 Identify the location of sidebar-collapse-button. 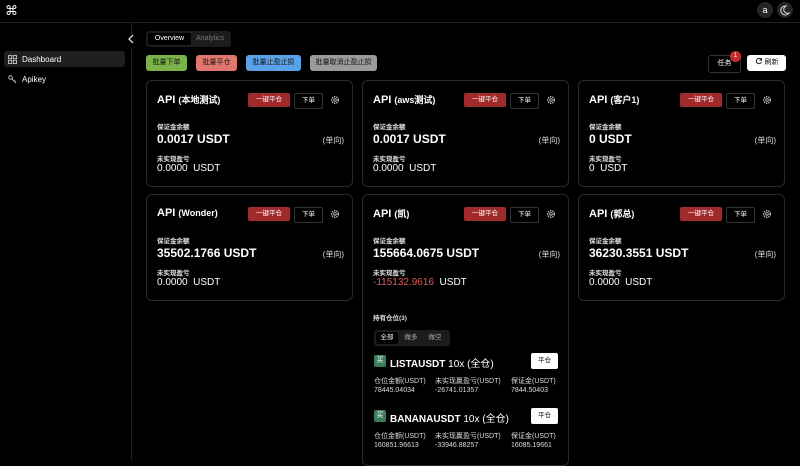
(131, 41).